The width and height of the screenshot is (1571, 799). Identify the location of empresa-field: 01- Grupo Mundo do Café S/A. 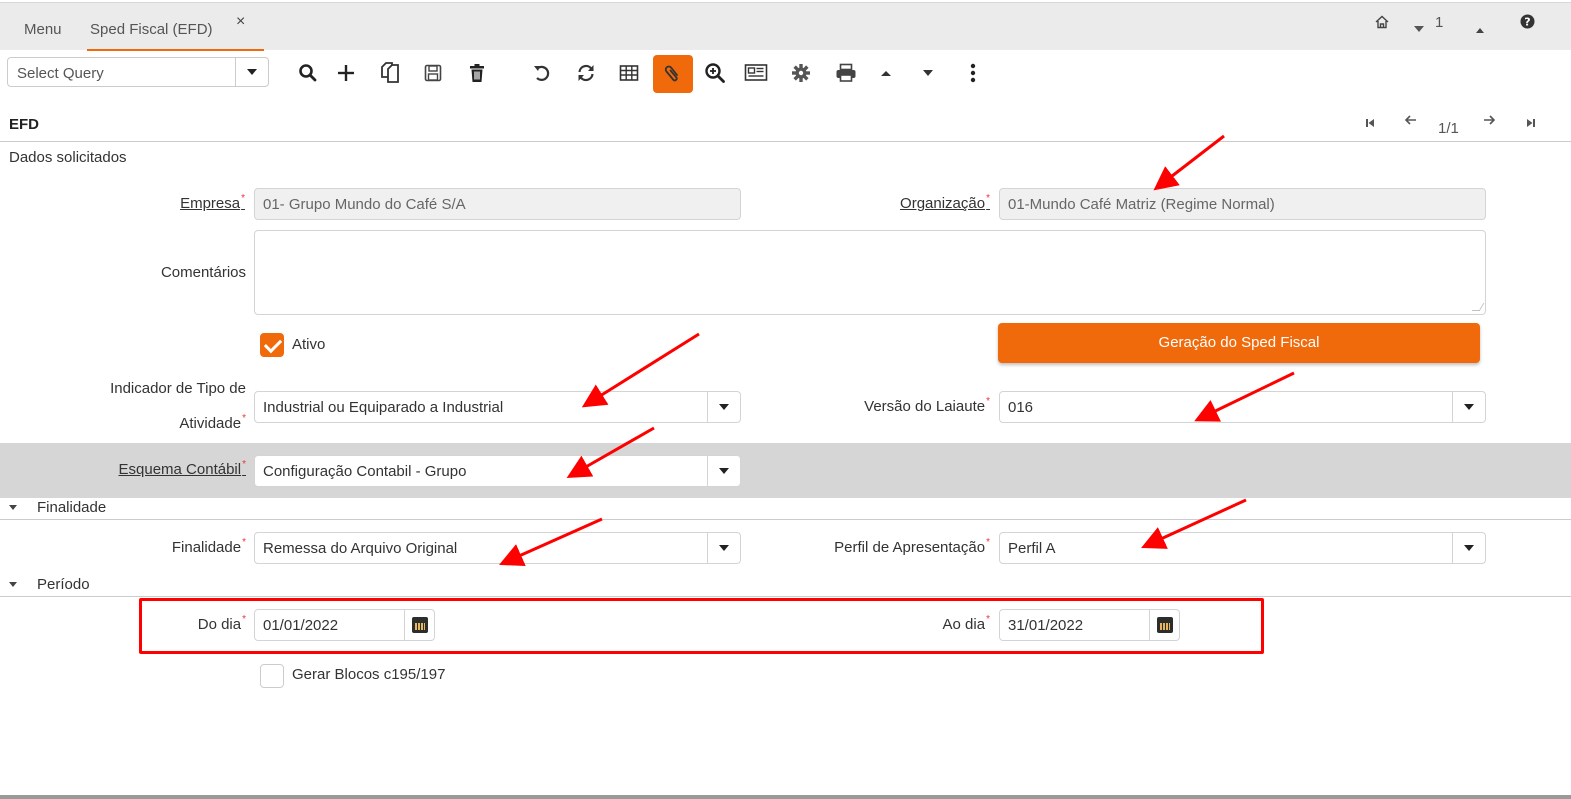
(497, 204).